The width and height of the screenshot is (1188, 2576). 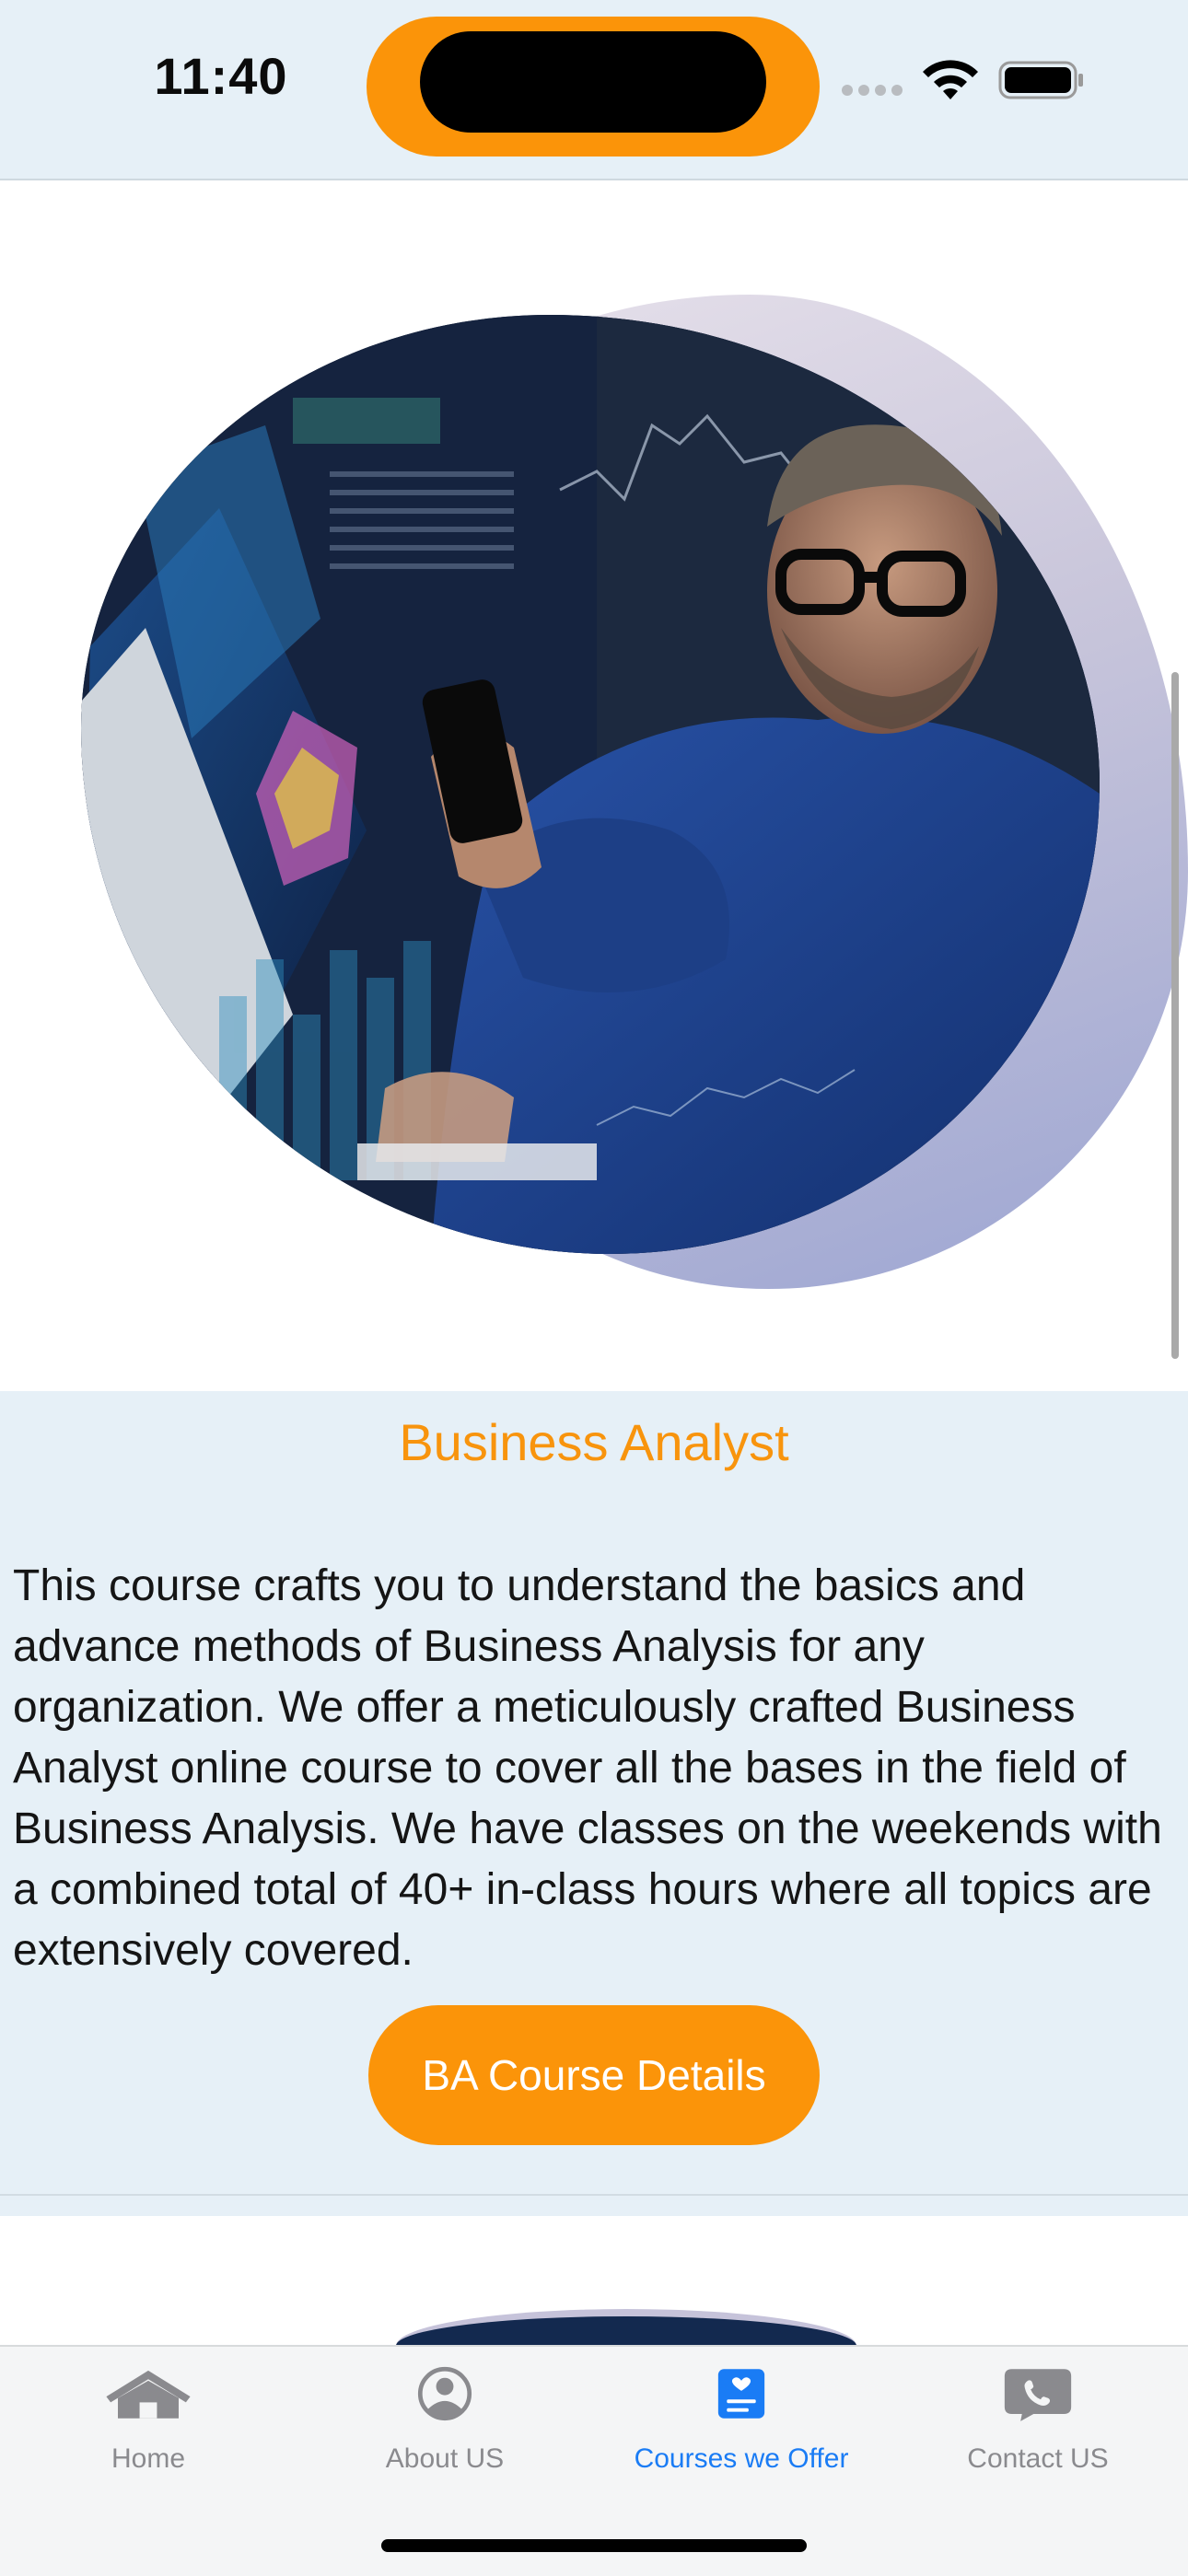 What do you see at coordinates (872, 90) in the screenshot?
I see `cellular-signal-icon` at bounding box center [872, 90].